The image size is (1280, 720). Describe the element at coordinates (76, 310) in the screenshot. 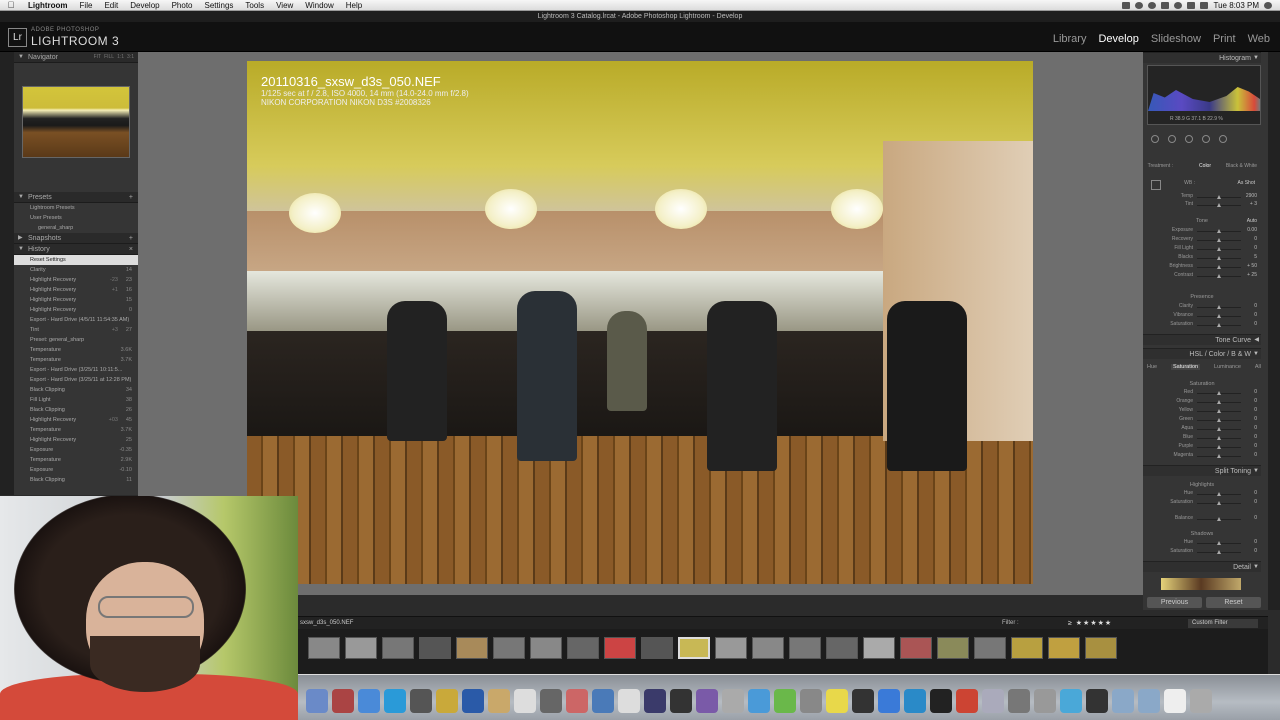

I see `history-step: Highlight Recovery 0` at that location.